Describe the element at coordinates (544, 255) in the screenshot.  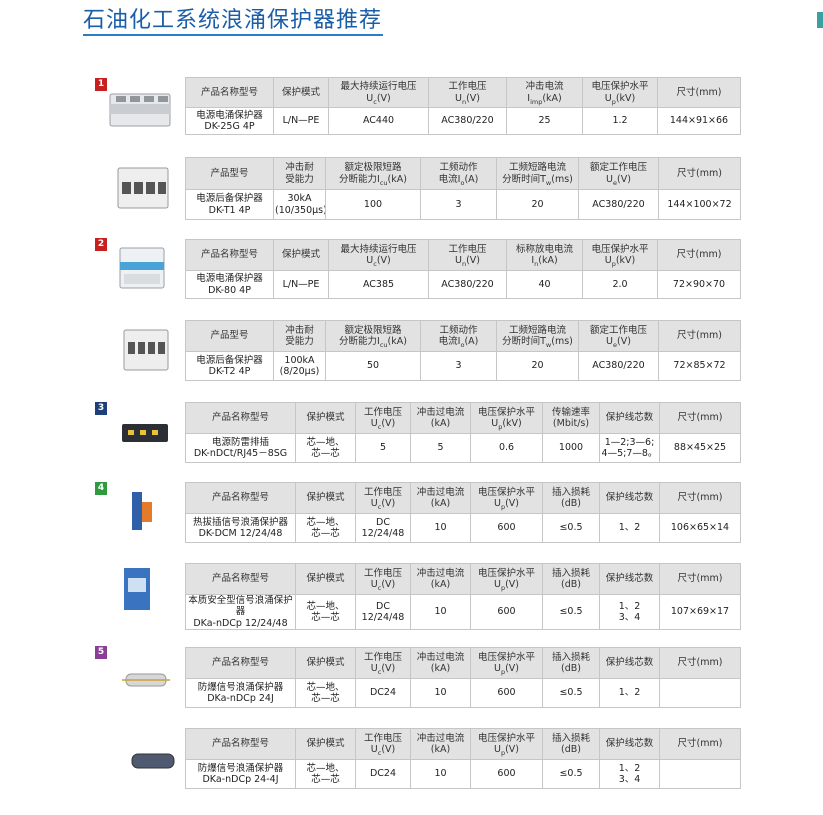
I see `header-cell: 标称放电电流 In(kA)` at that location.